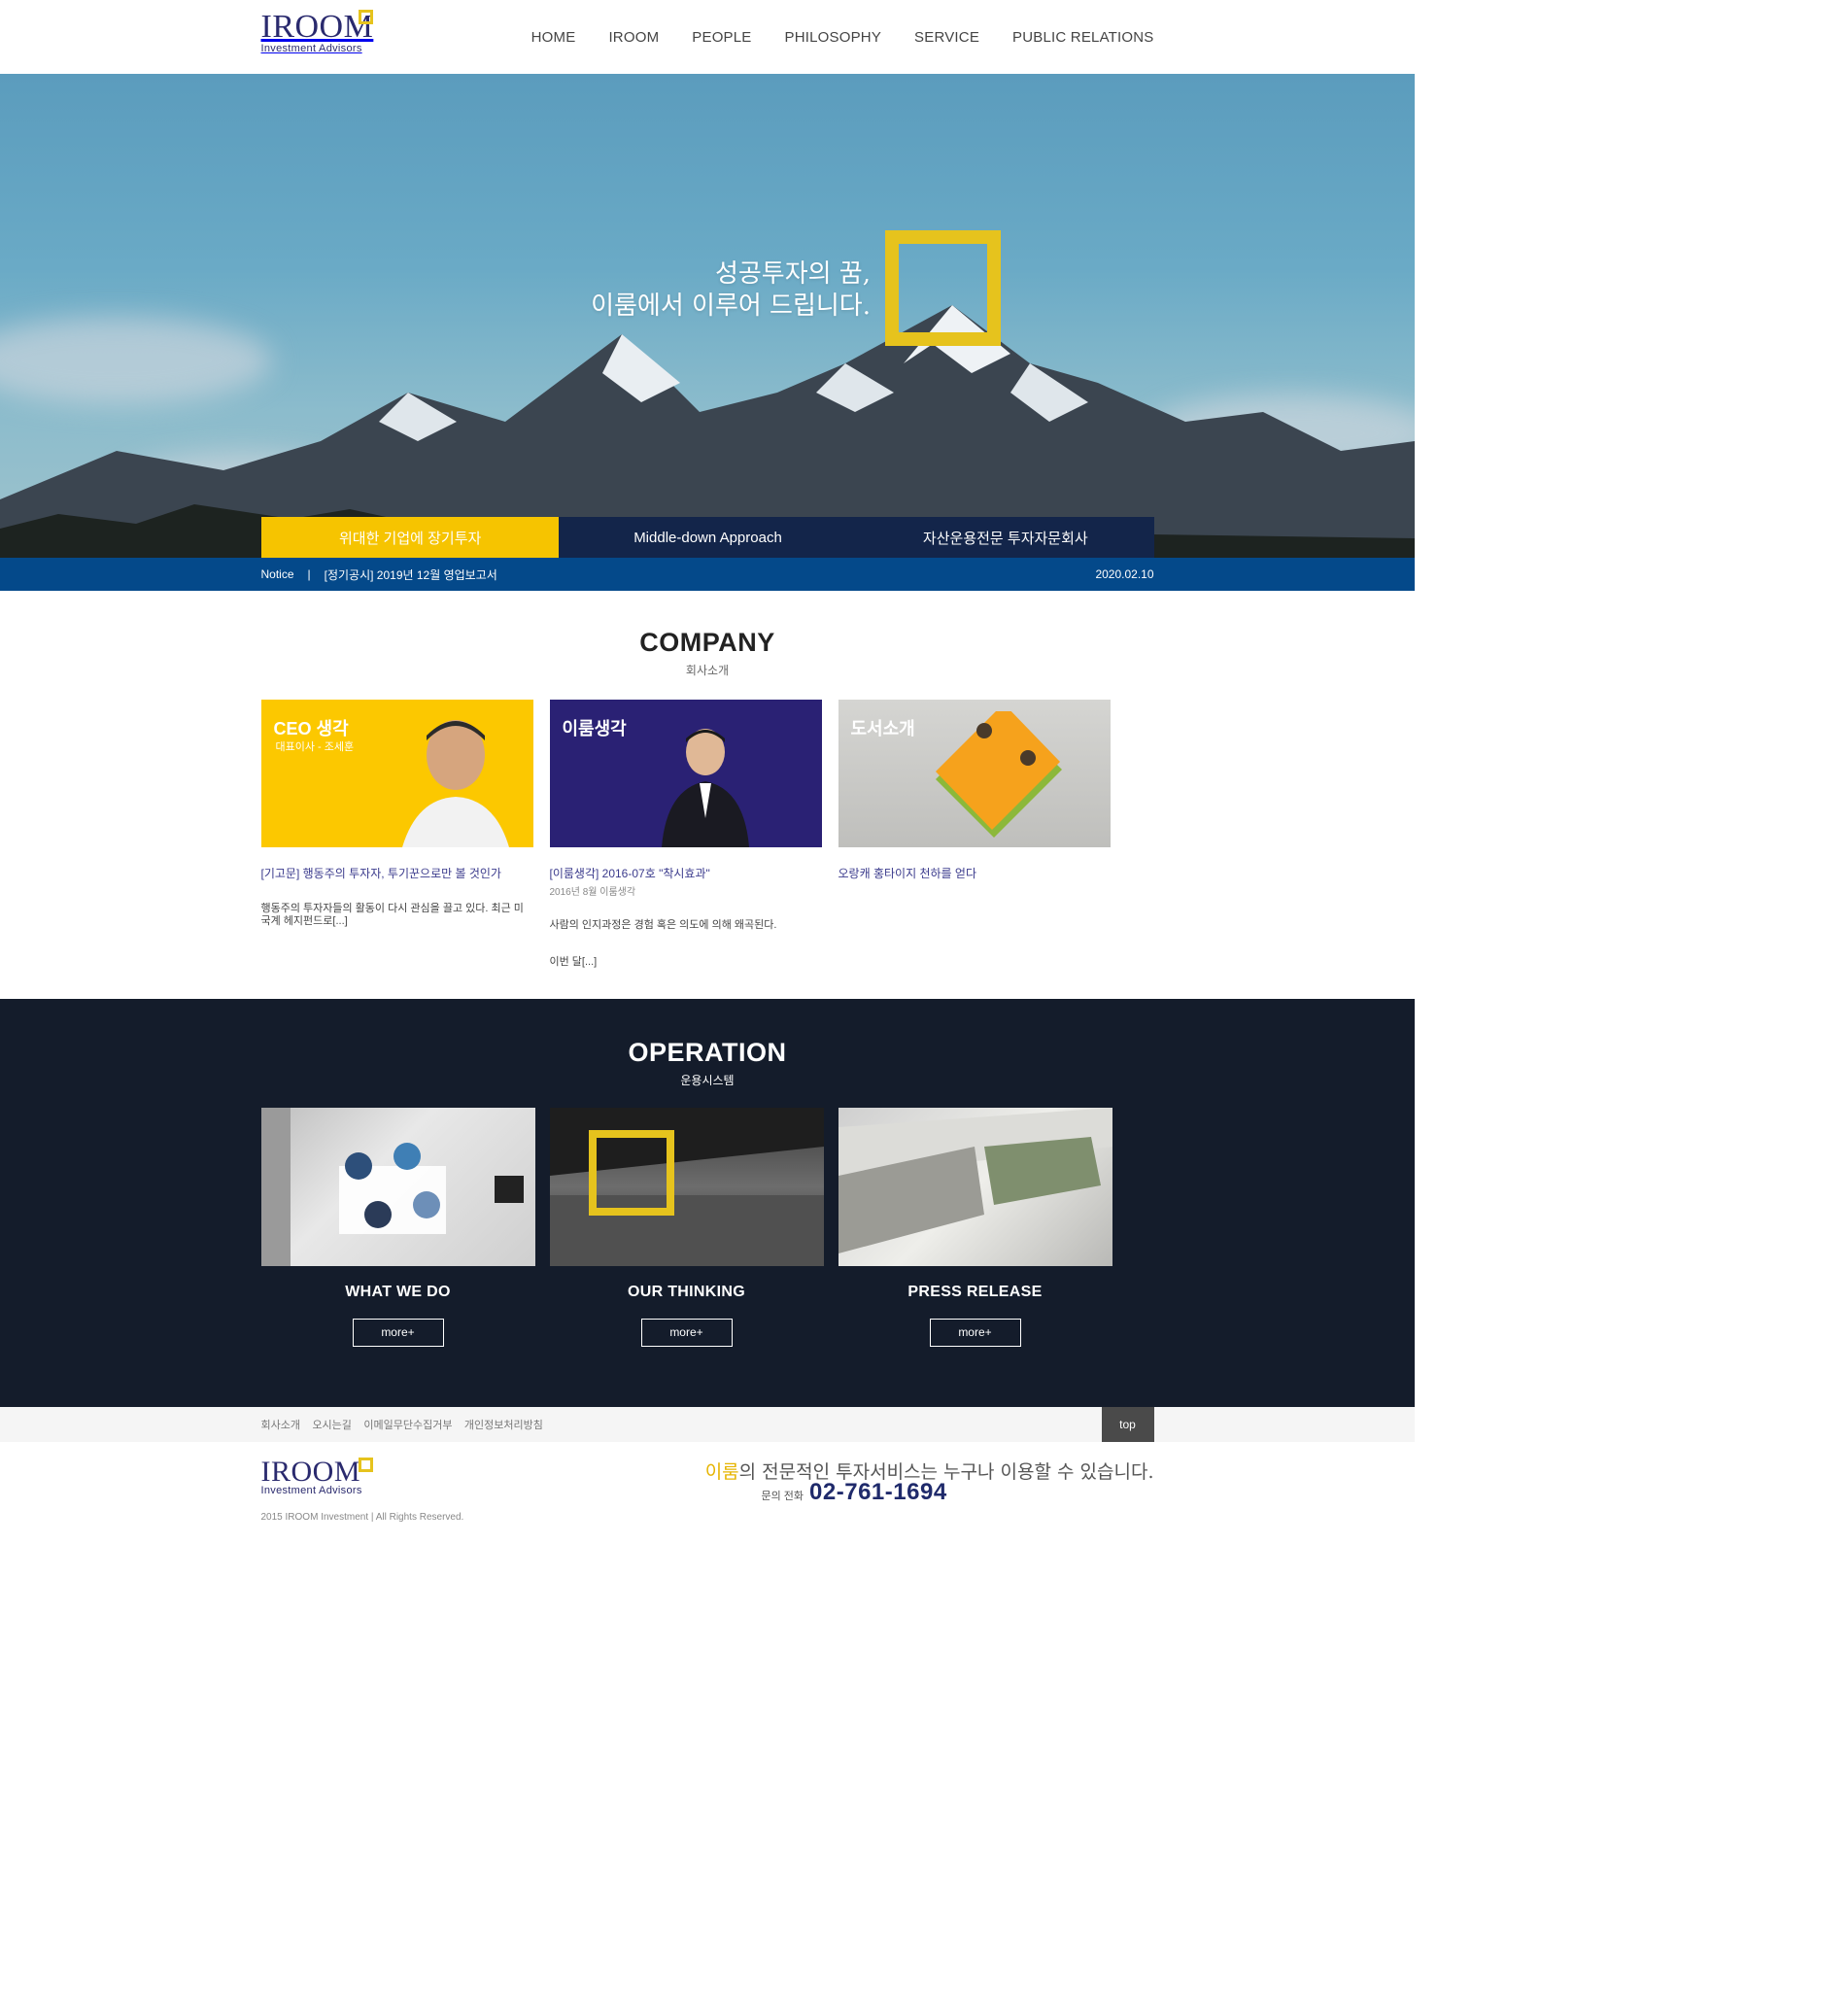  What do you see at coordinates (686, 1292) in the screenshot?
I see `op-our-thinking-title: OUR THINKING` at bounding box center [686, 1292].